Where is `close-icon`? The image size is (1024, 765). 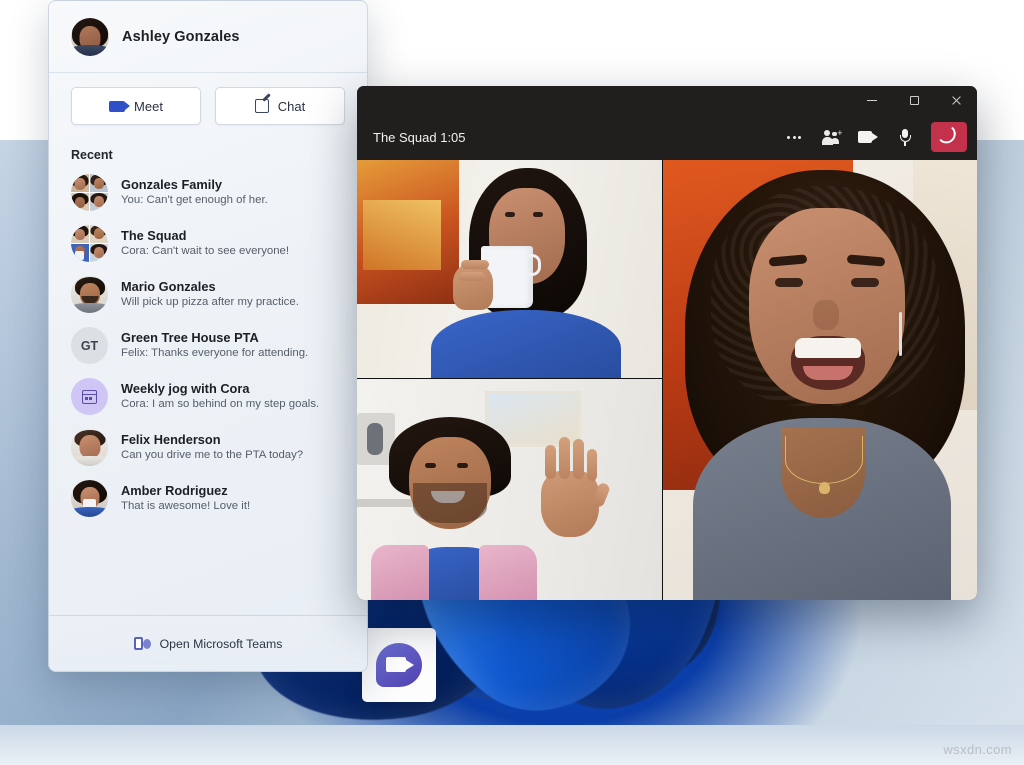 close-icon is located at coordinates (956, 100).